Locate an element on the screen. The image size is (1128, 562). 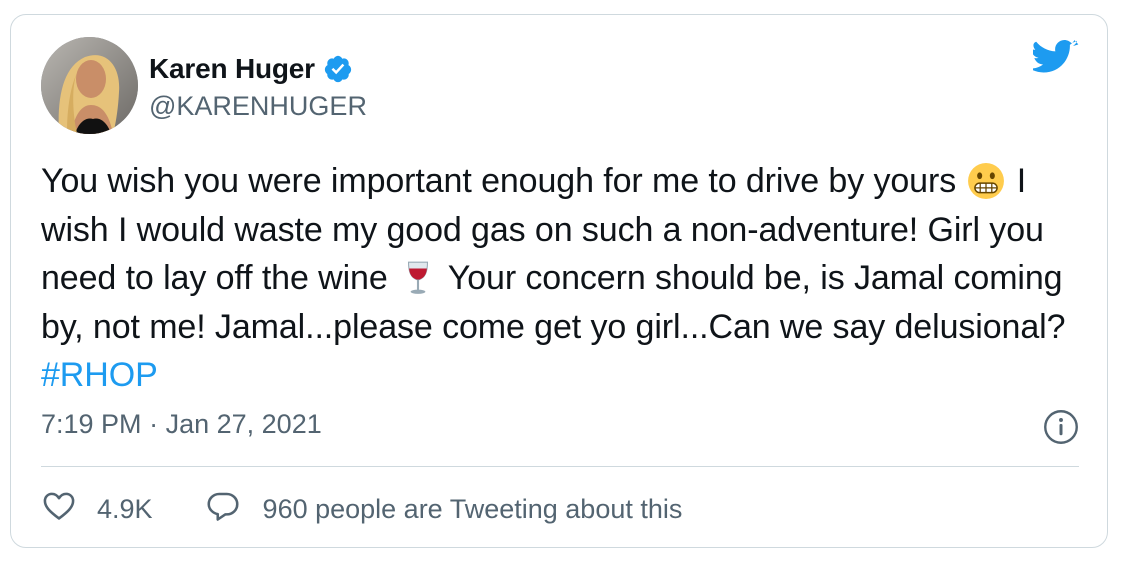
like-count: 4.9K is located at coordinates (125, 508).